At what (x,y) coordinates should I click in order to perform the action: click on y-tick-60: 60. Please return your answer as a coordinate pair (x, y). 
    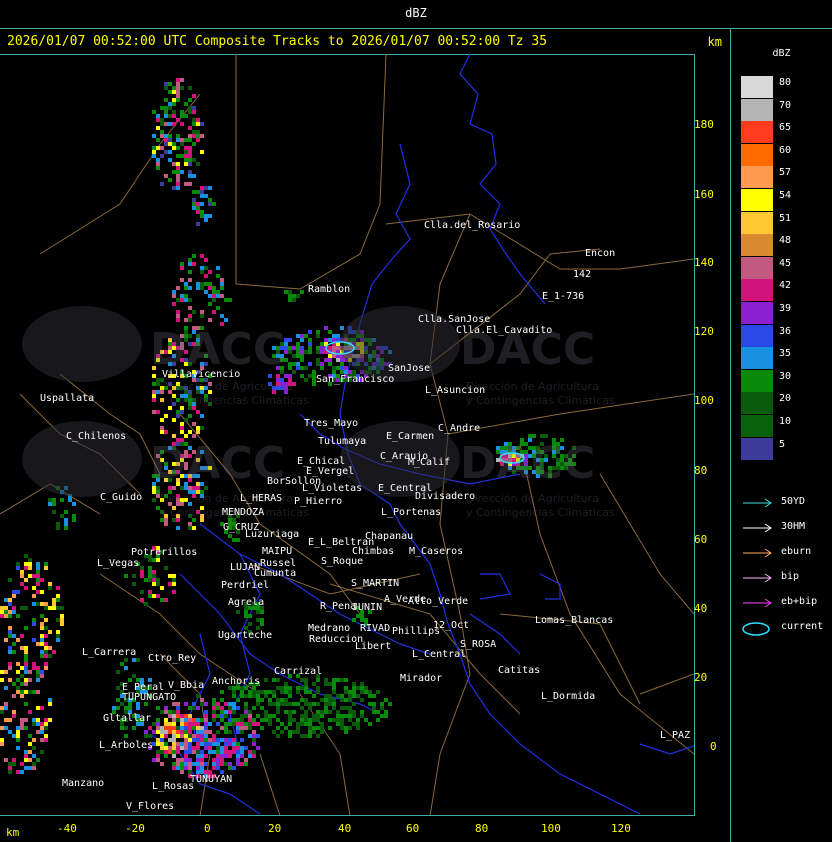
    Looking at the image, I should click on (701, 539).